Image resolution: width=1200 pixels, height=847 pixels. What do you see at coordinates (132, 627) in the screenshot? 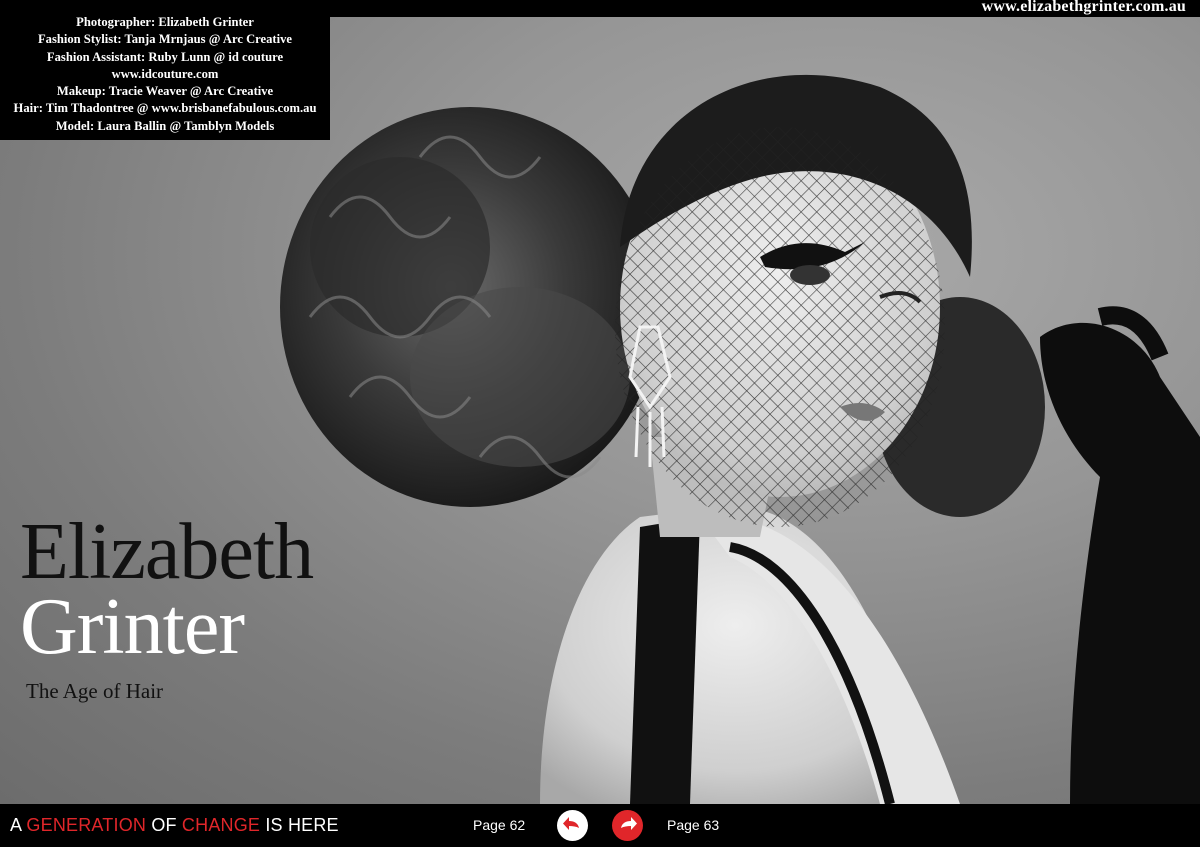
I see `headline-last-name: Grinter` at bounding box center [132, 627].